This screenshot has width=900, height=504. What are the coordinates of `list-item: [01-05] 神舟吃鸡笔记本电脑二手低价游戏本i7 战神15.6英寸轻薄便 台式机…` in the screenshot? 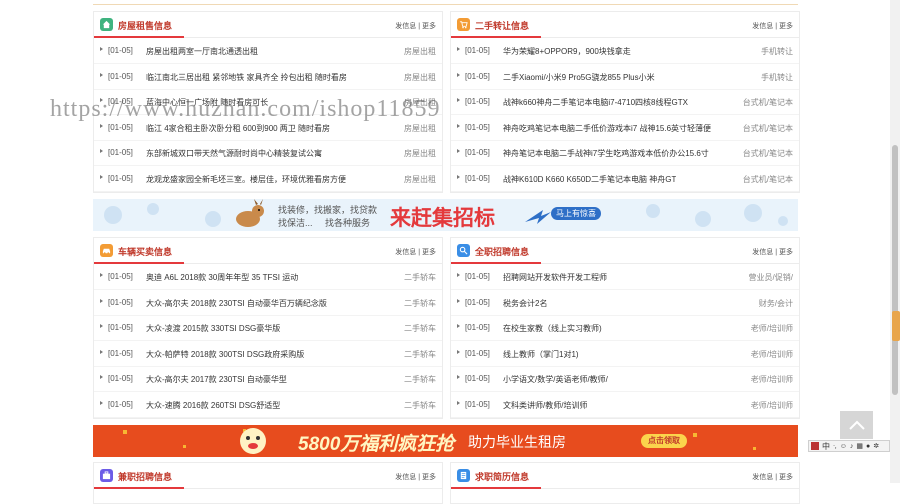 It's located at (625, 128).